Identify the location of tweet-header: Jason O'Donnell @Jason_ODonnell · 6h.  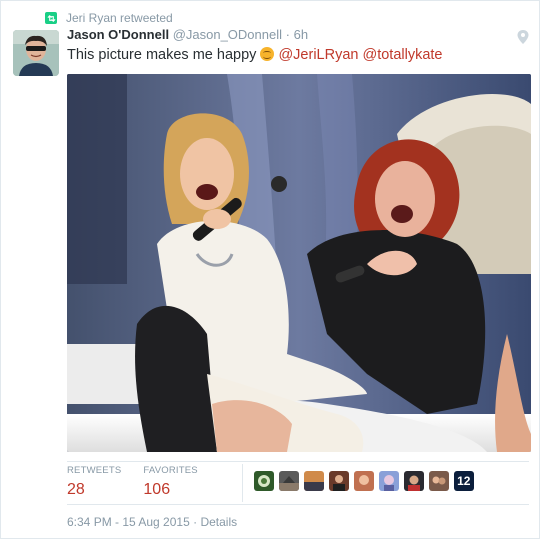
(187, 34).